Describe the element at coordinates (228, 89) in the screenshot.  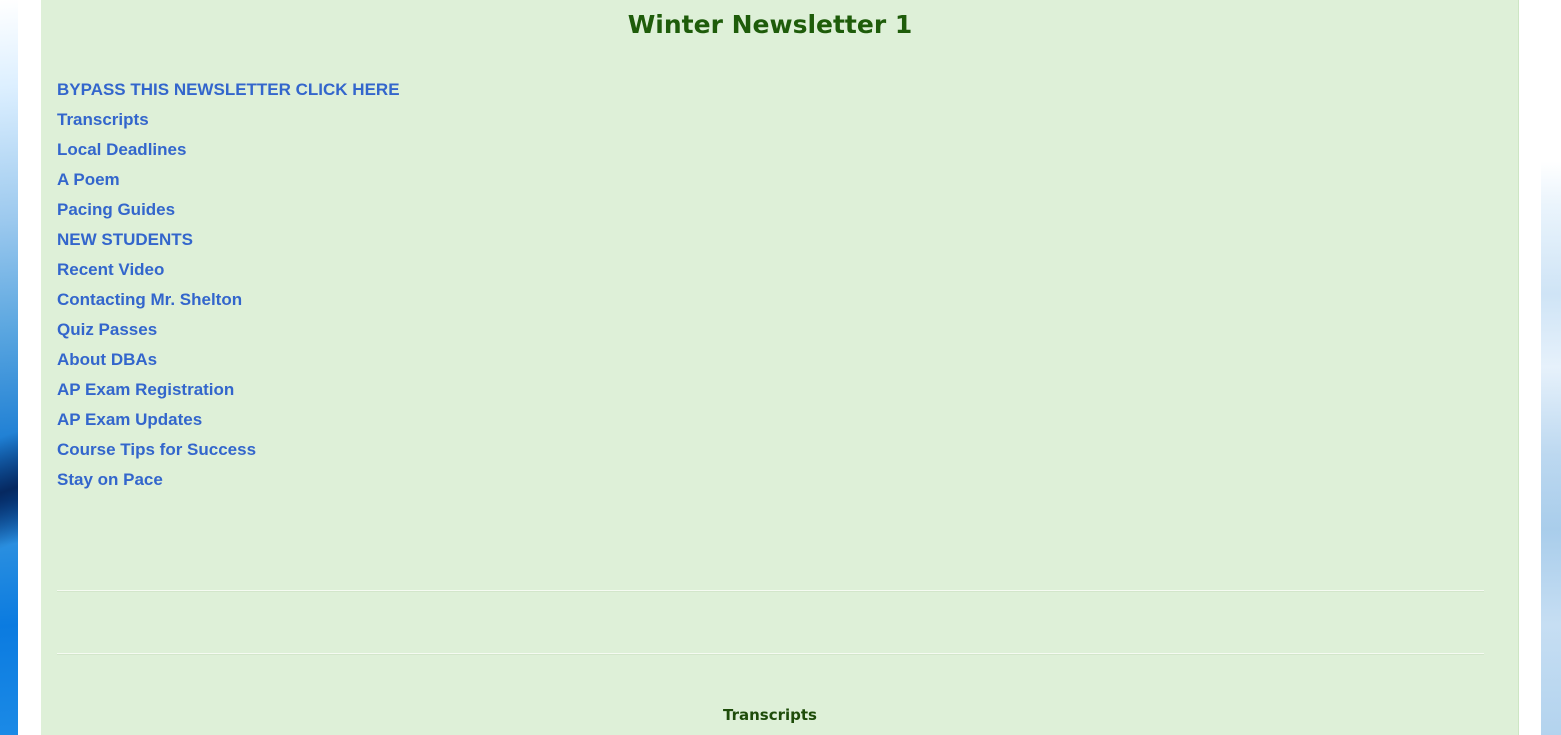
I see `link-bypass-newsletter: BYPASS THIS NEWSLETTER CLICK HERE` at that location.